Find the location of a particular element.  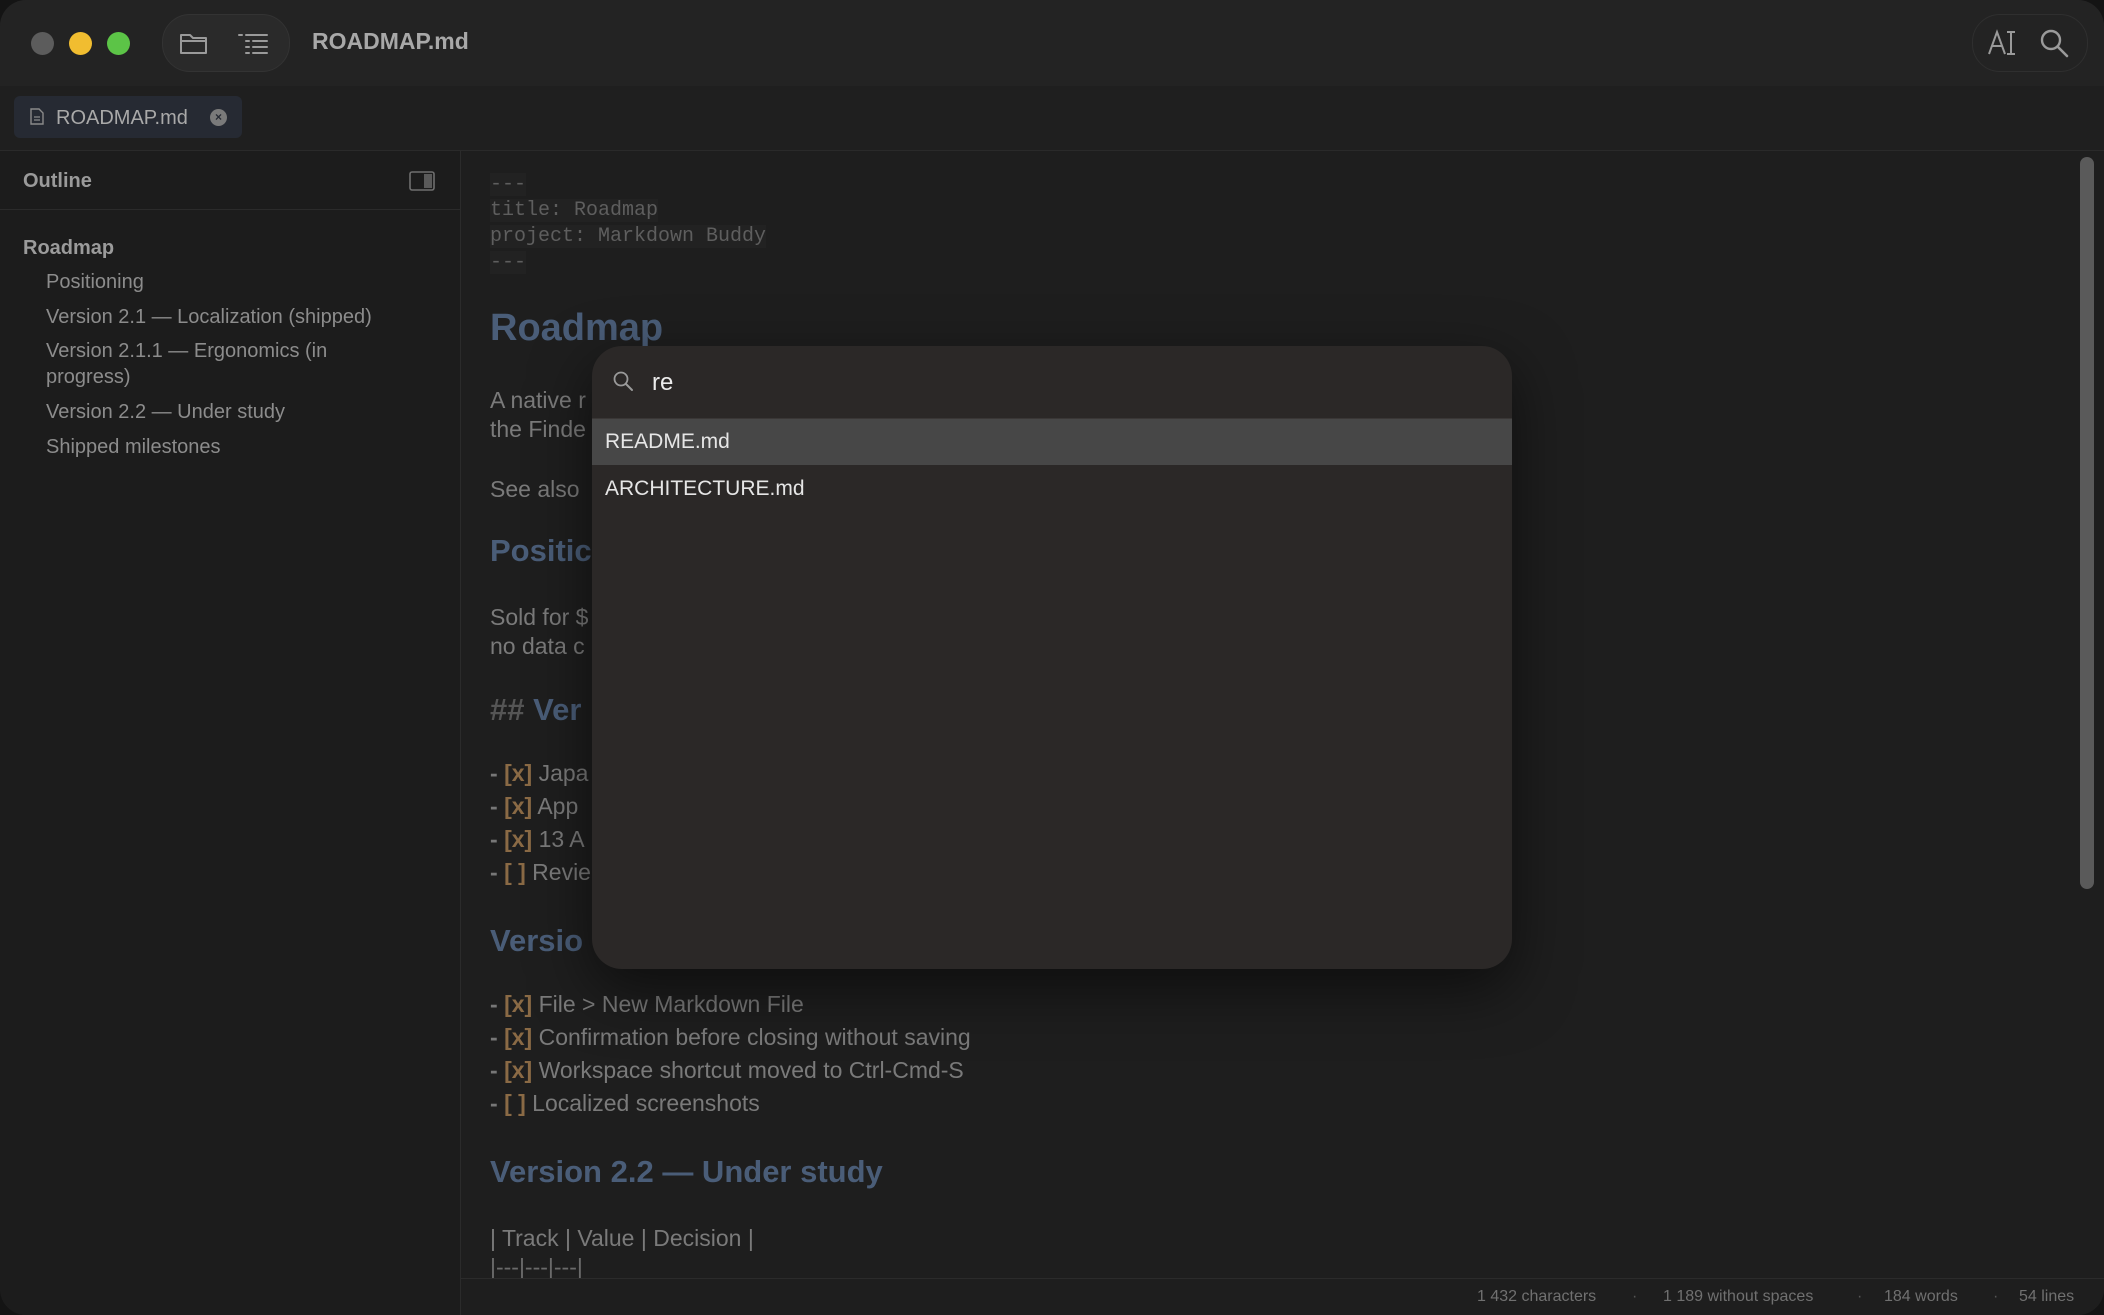

outline-item-version-2-1-1: Version 2.1.1 — Ergonomics (in progress) is located at coordinates (211, 364).